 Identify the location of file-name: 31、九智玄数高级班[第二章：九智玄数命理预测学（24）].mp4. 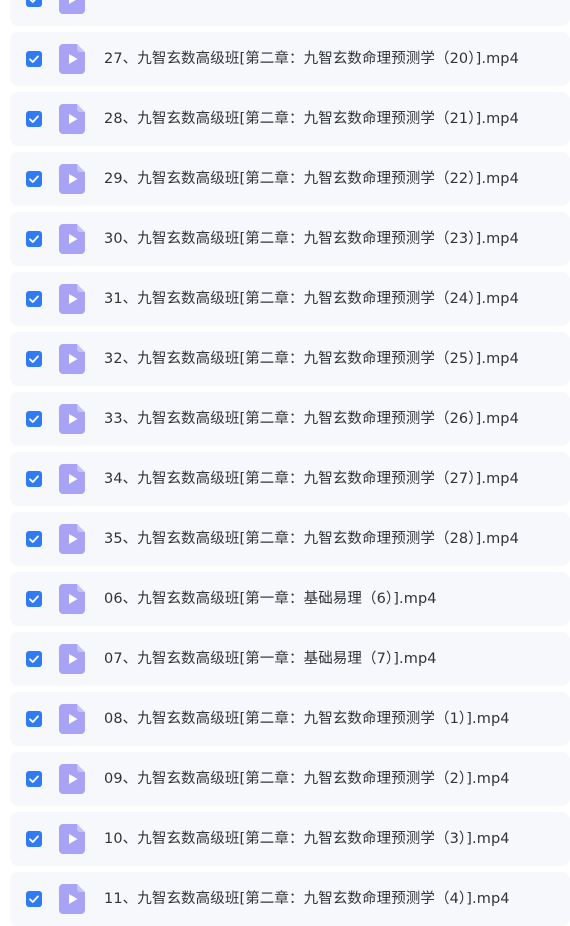
(311, 299).